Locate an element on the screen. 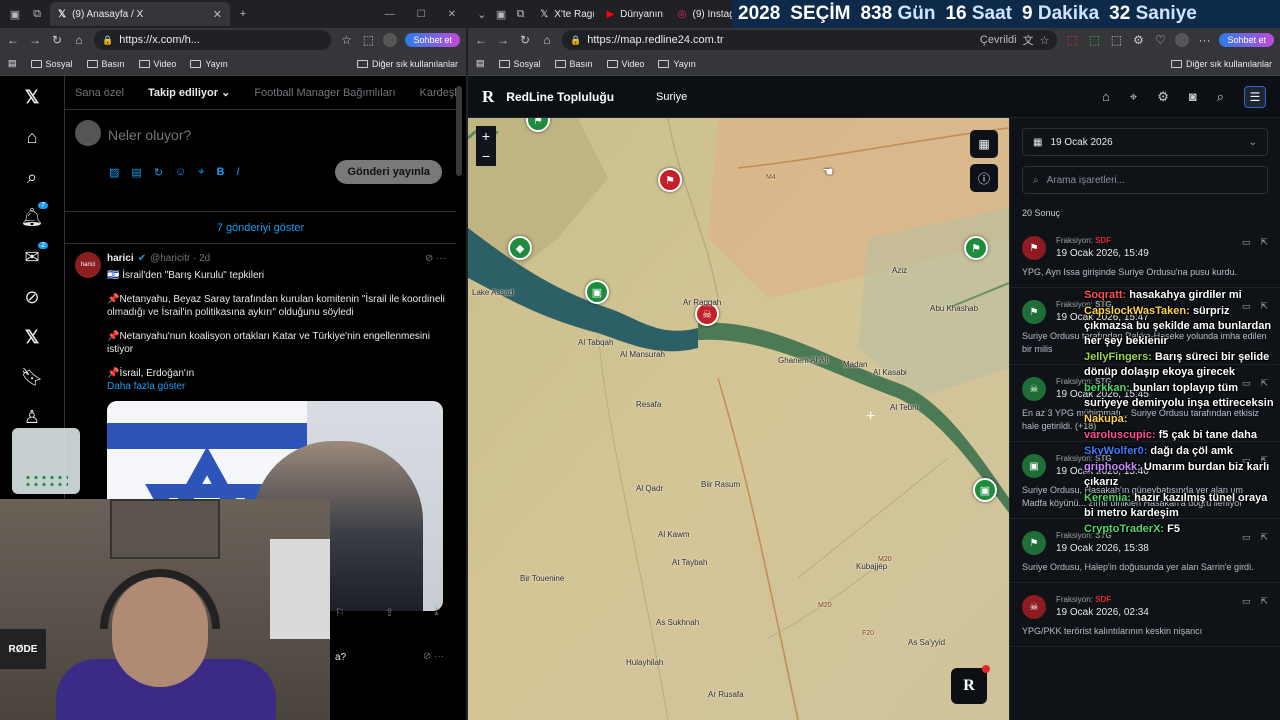 This screenshot has width=1280, height=720. map-layers-icon: ▦ is located at coordinates (984, 144).